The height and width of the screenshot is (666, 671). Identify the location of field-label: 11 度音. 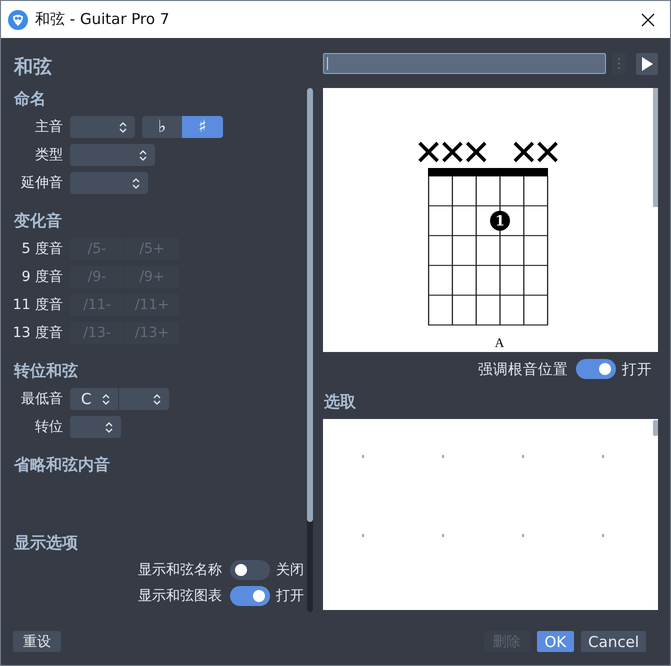
(37, 305).